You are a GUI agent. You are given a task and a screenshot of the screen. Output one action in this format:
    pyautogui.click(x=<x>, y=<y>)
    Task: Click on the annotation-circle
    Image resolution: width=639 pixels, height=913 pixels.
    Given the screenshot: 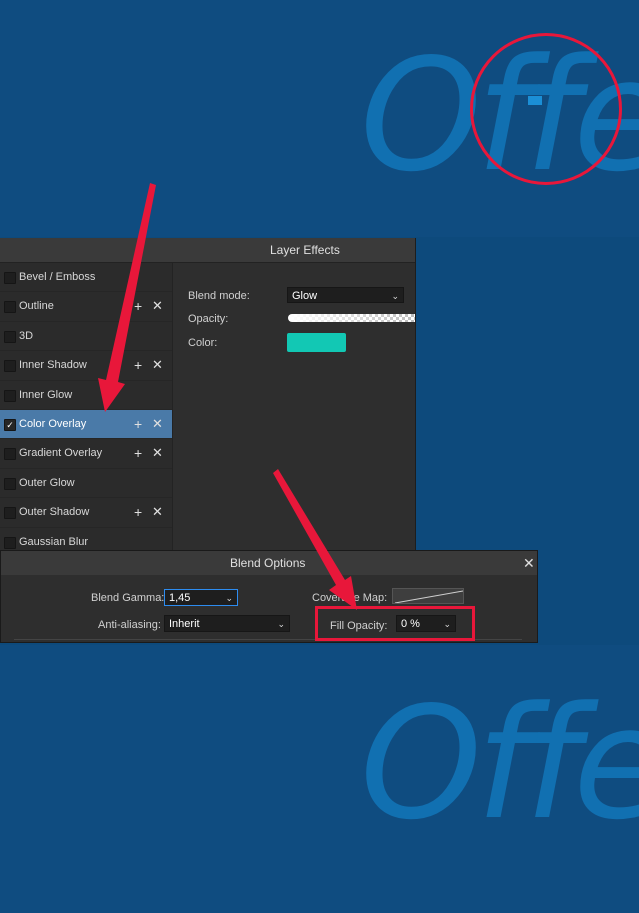 What is the action you would take?
    pyautogui.click(x=546, y=109)
    